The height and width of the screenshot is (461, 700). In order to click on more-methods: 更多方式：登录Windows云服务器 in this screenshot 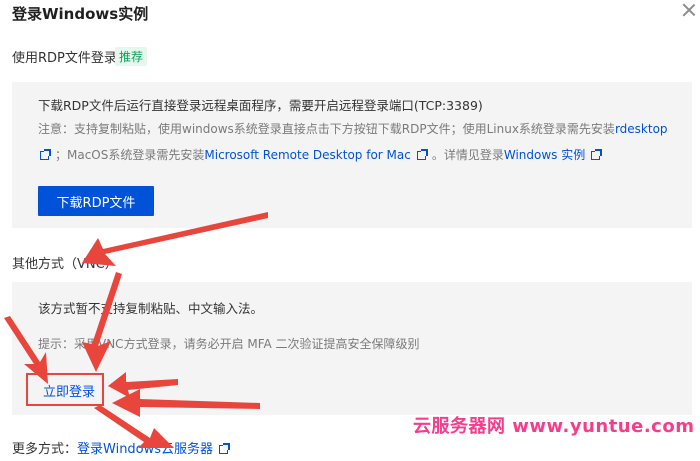, I will do `click(123, 447)`.